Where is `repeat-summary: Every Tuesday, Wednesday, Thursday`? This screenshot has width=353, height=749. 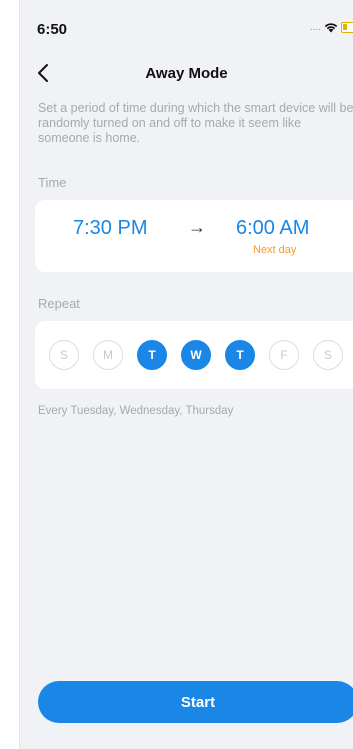 repeat-summary: Every Tuesday, Wednesday, Thursday is located at coordinates (136, 411).